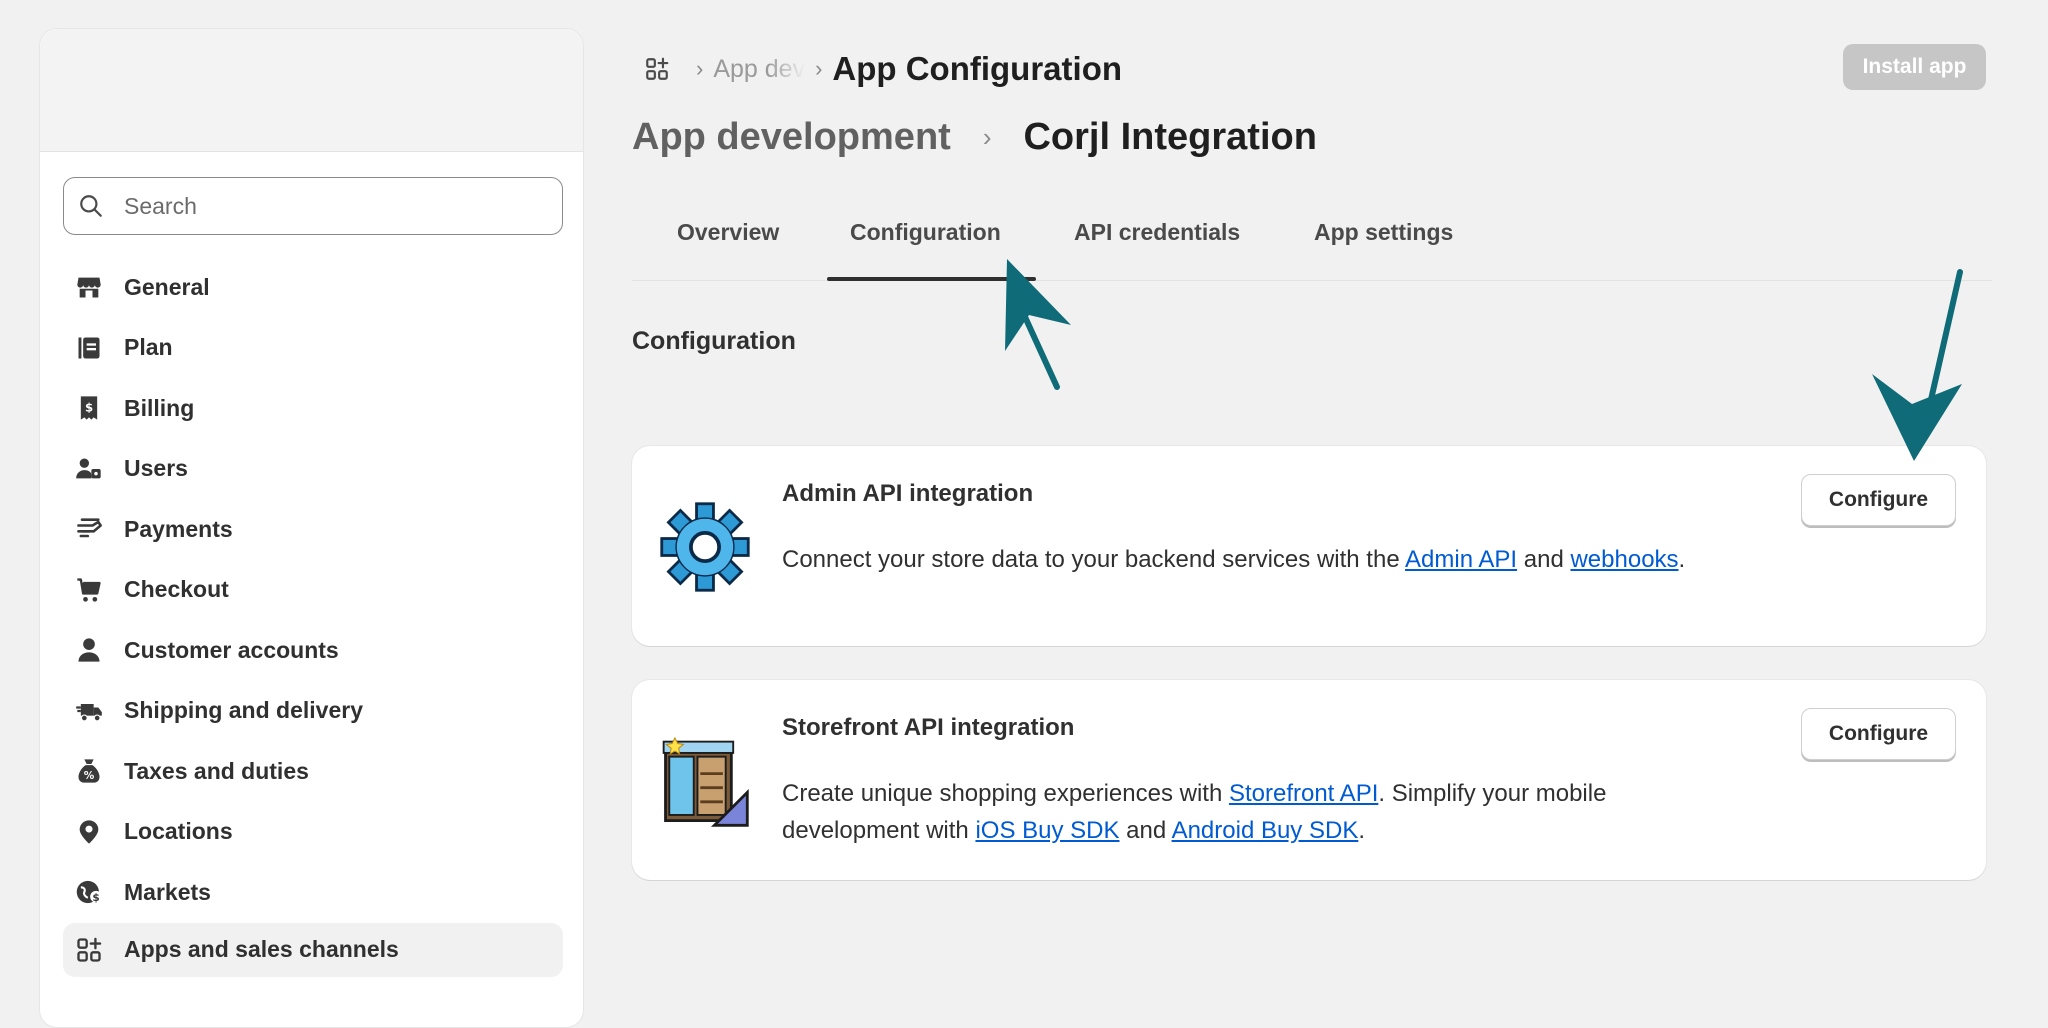 The height and width of the screenshot is (1028, 2048). What do you see at coordinates (313, 408) in the screenshot?
I see `sidebar-item-billing: $ Billing` at bounding box center [313, 408].